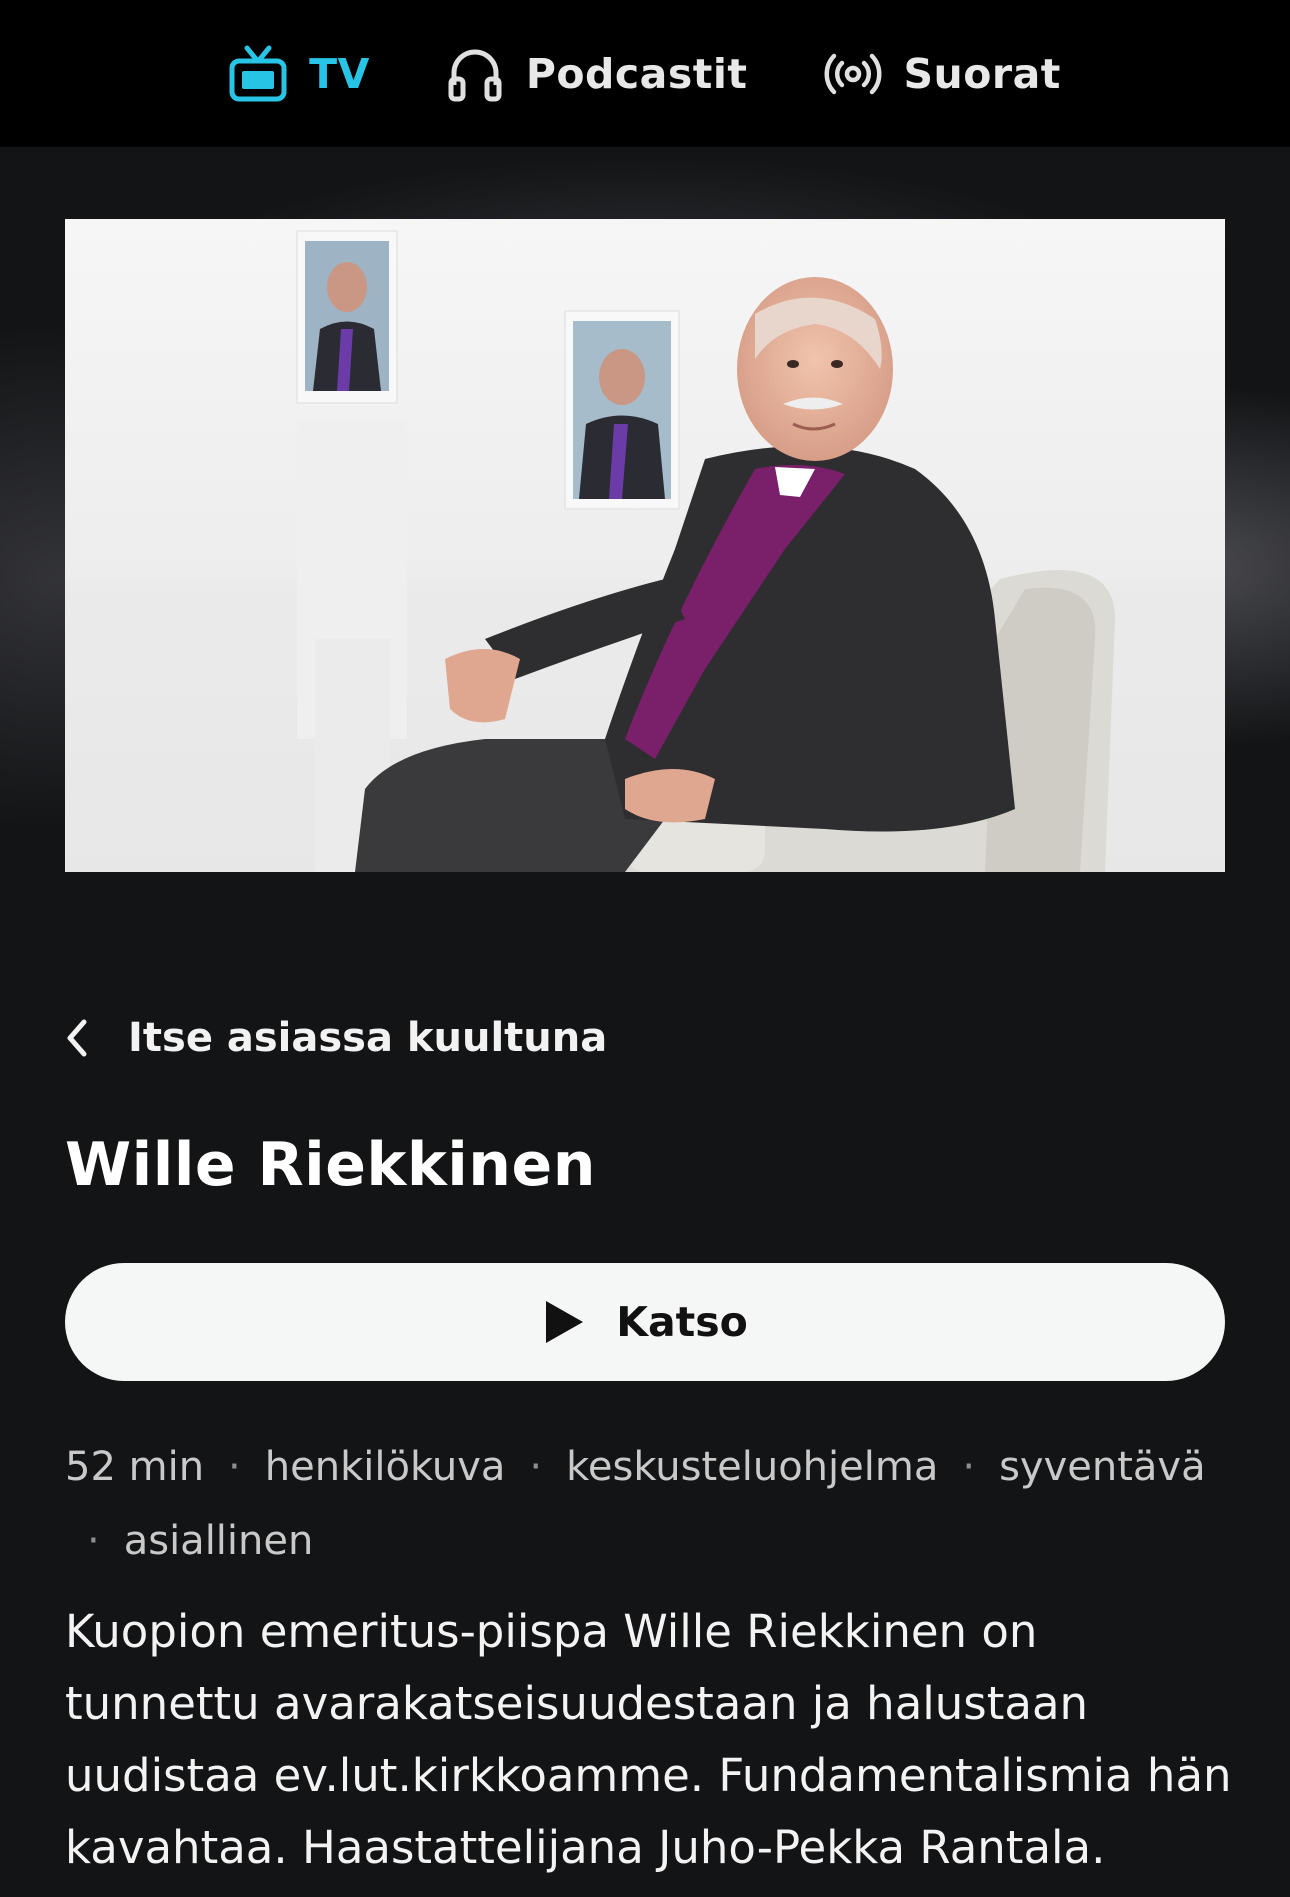 The image size is (1290, 1897). I want to click on nav-tab-tv: TV, so click(299, 74).